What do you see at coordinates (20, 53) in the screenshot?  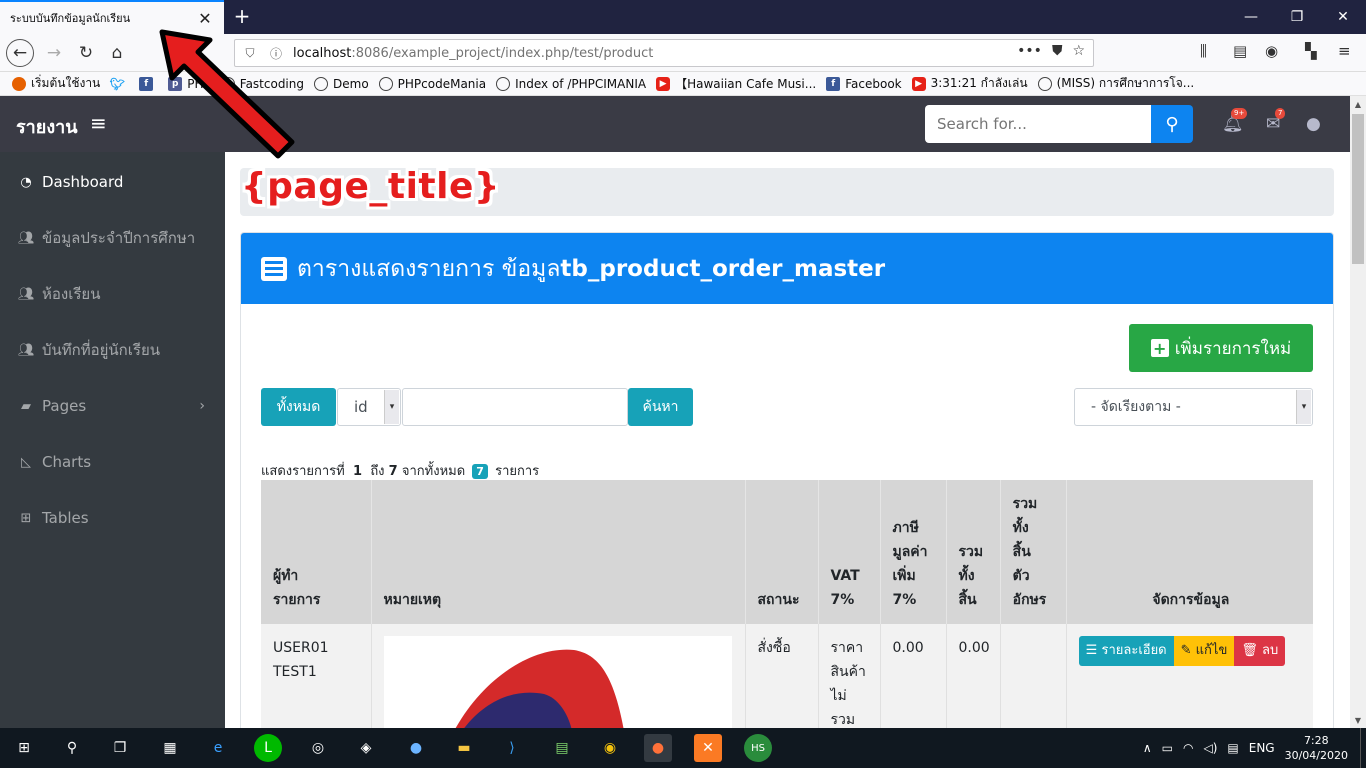 I see `back-icon: ←` at bounding box center [20, 53].